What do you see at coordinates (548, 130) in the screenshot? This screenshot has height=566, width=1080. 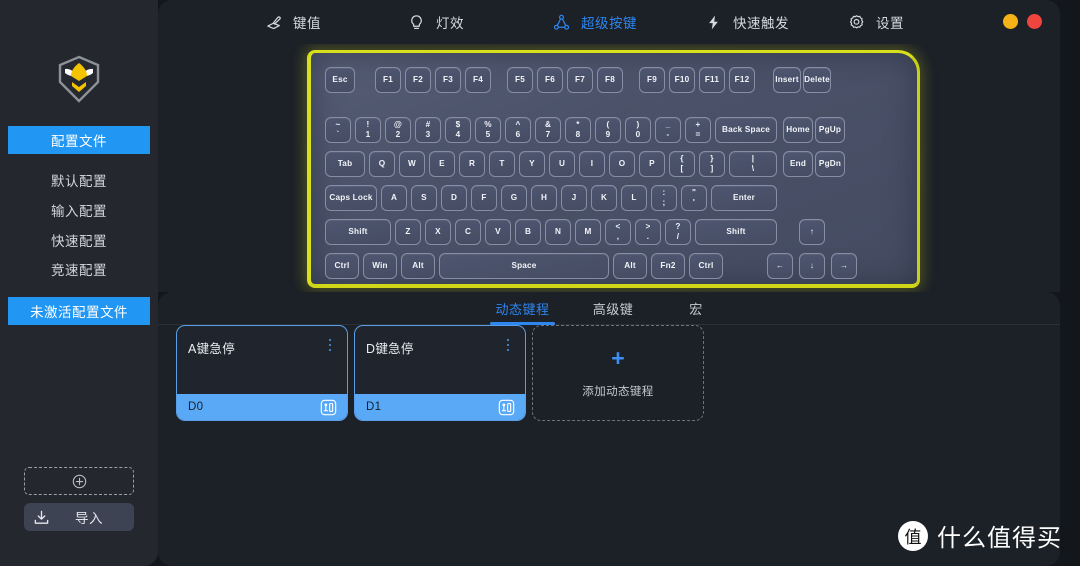 I see `keyboard-key: & 7` at bounding box center [548, 130].